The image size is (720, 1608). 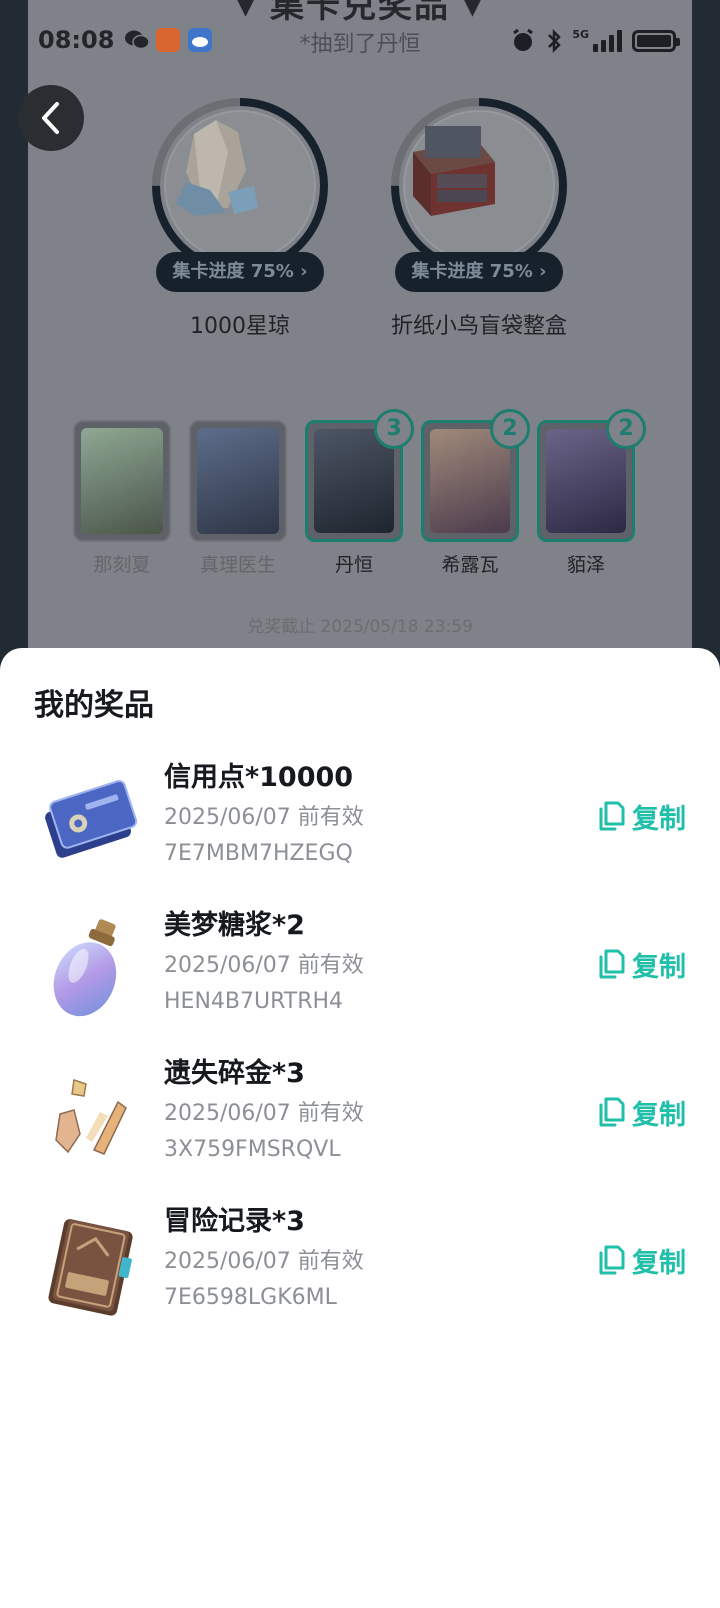 What do you see at coordinates (237, 565) in the screenshot?
I see `character-name: 真理医生` at bounding box center [237, 565].